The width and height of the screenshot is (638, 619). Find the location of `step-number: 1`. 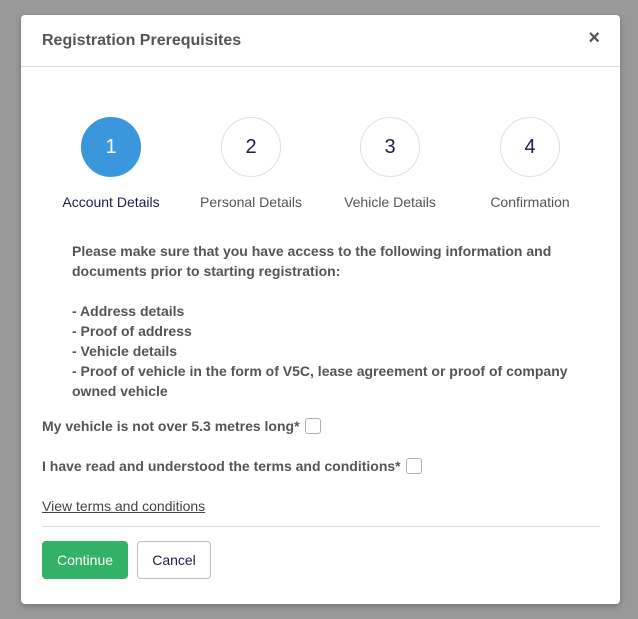

step-number: 1 is located at coordinates (111, 147).